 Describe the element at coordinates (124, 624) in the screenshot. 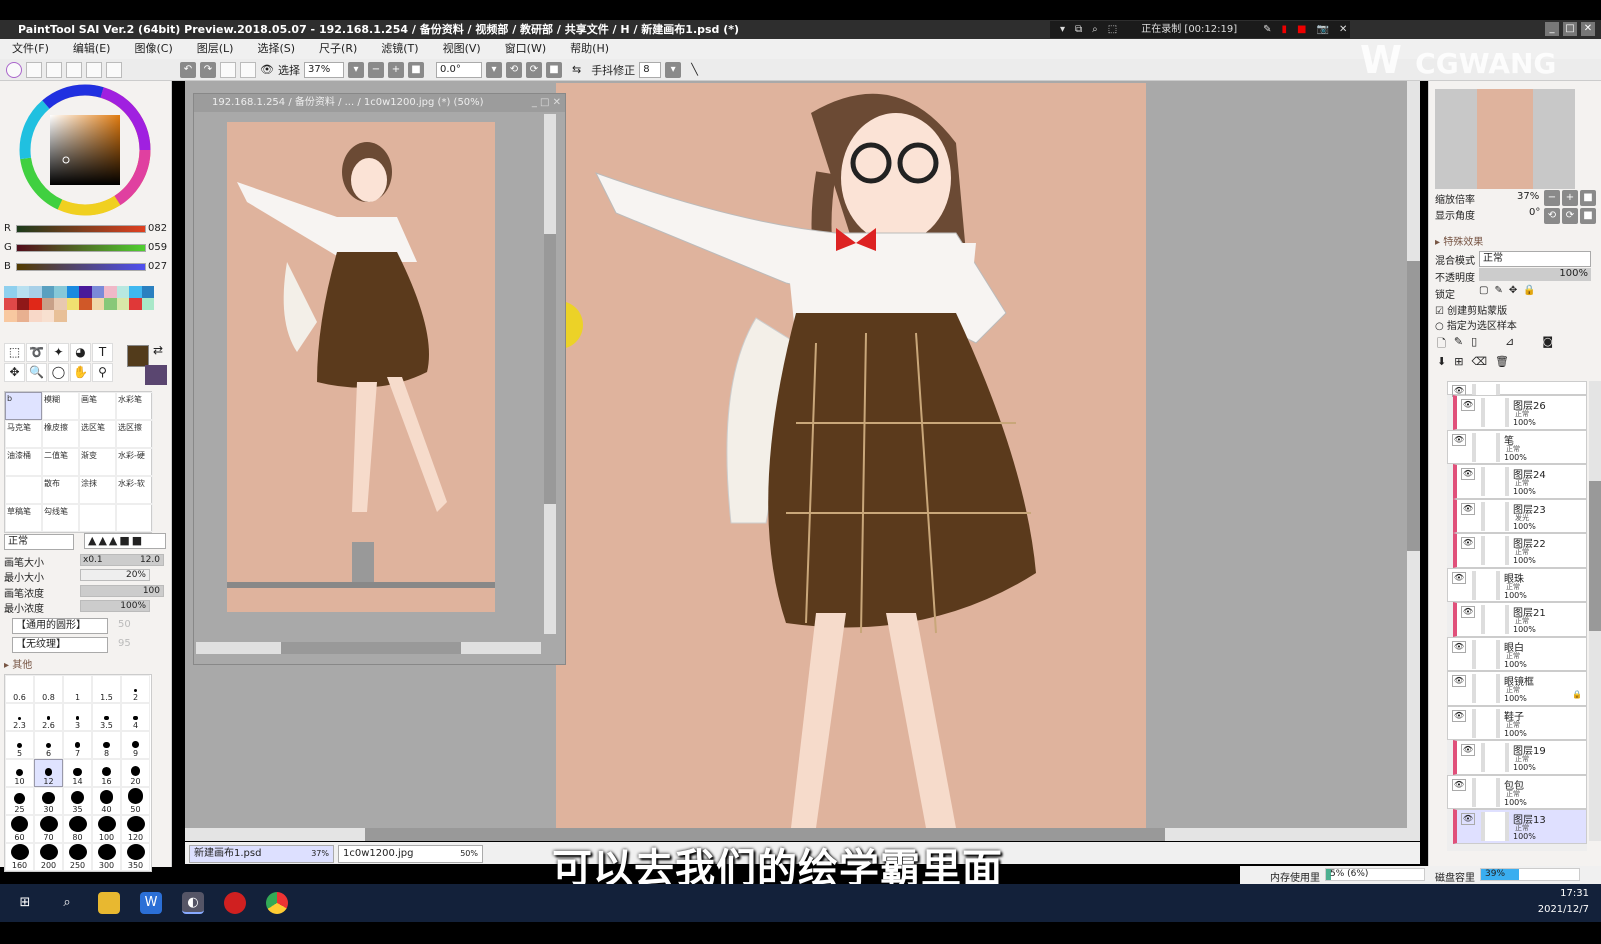

I see `shape-strength: 50` at that location.